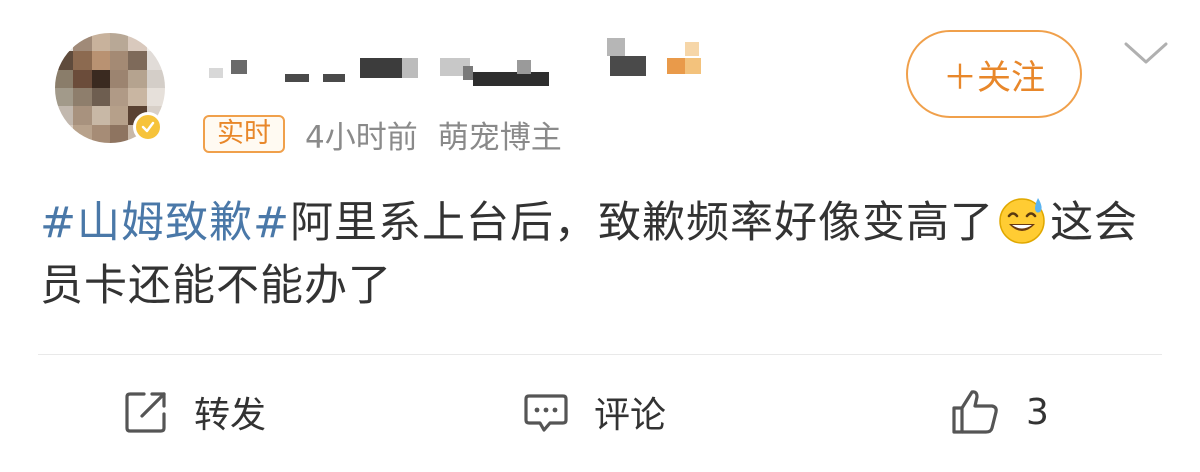 This screenshot has width=1200, height=472. I want to click on author-category: 萌宠博主, so click(499, 137).